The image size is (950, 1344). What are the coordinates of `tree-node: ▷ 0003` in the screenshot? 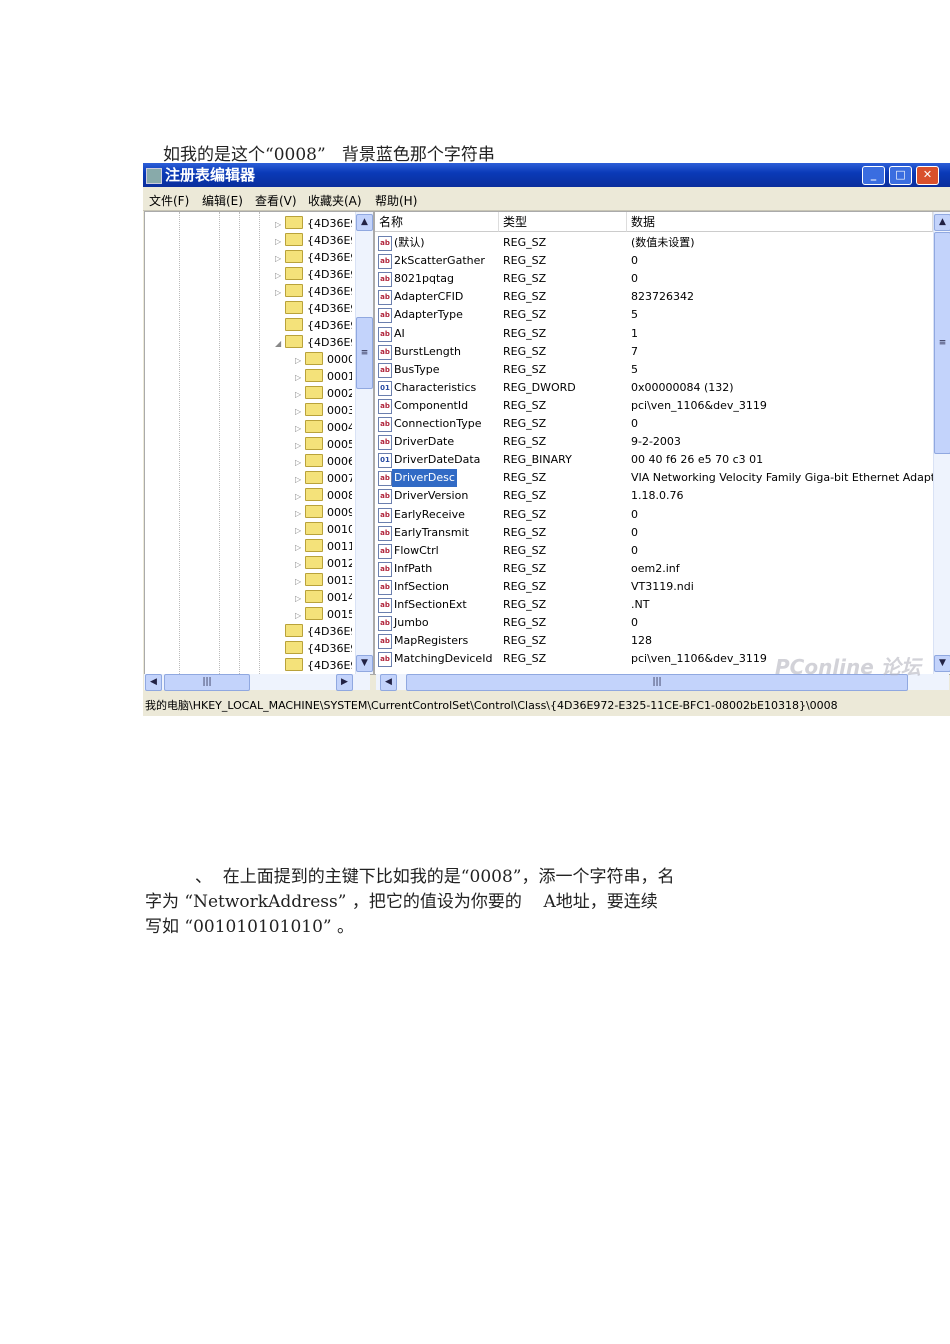 It's located at (323, 410).